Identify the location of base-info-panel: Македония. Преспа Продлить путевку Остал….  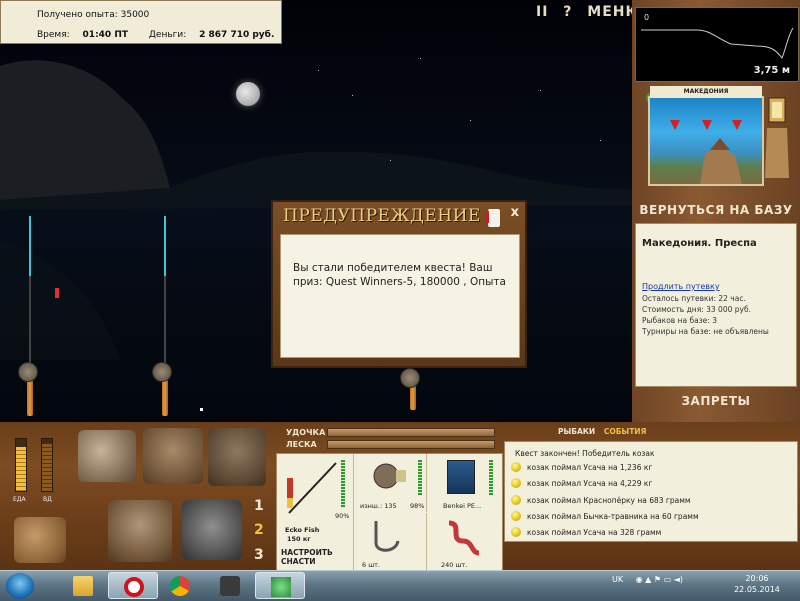
(716, 305).